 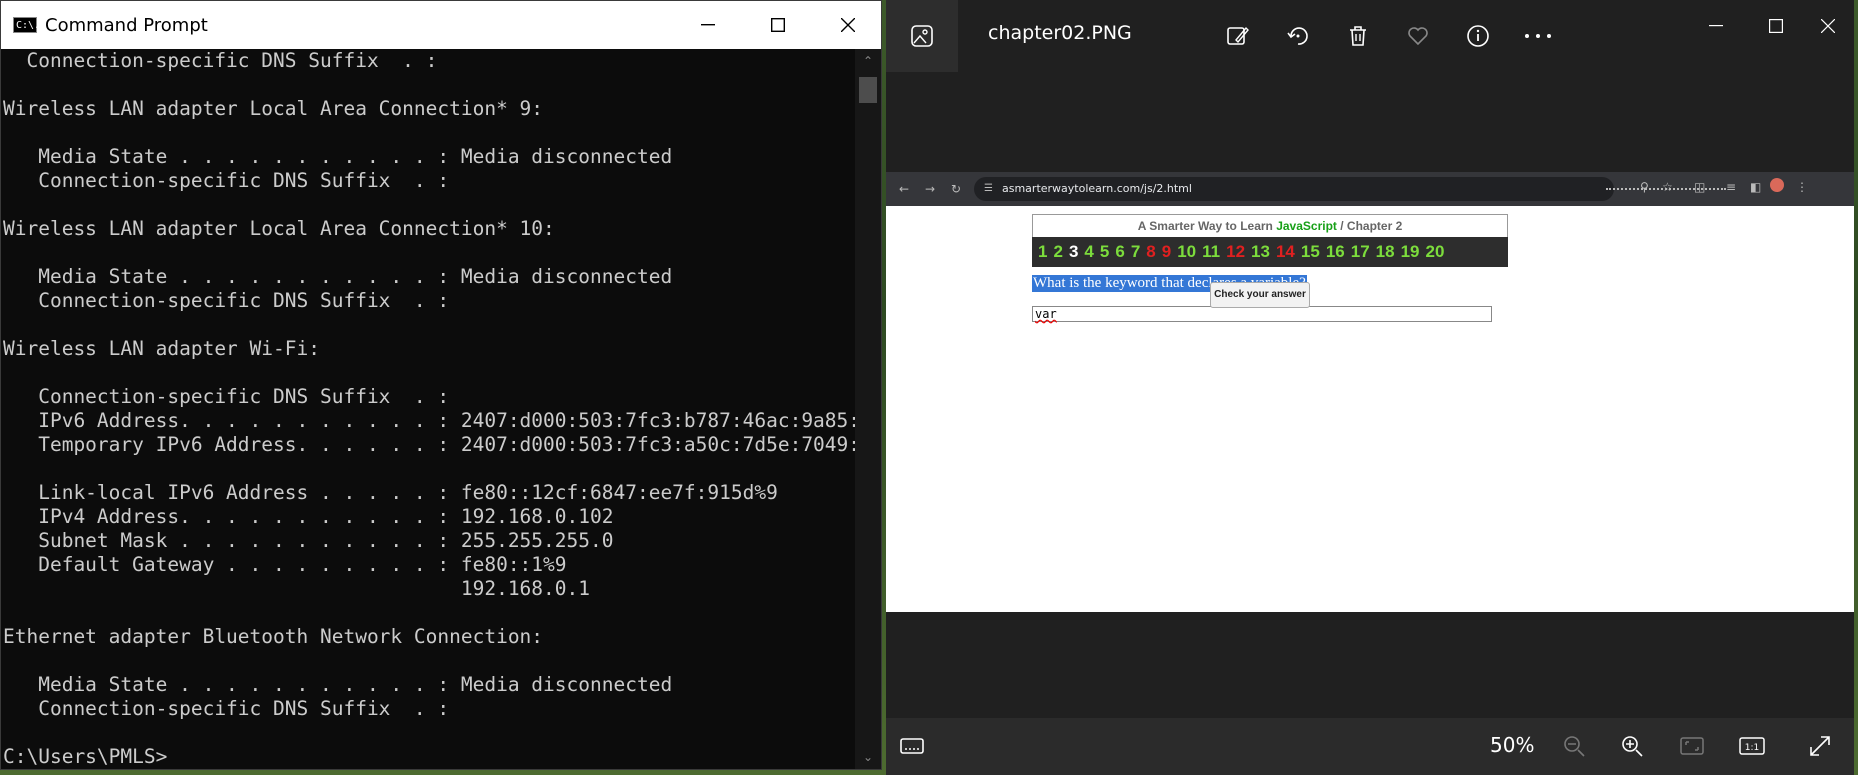 What do you see at coordinates (868, 757) in the screenshot?
I see `scroll-down-icon: ⌄` at bounding box center [868, 757].